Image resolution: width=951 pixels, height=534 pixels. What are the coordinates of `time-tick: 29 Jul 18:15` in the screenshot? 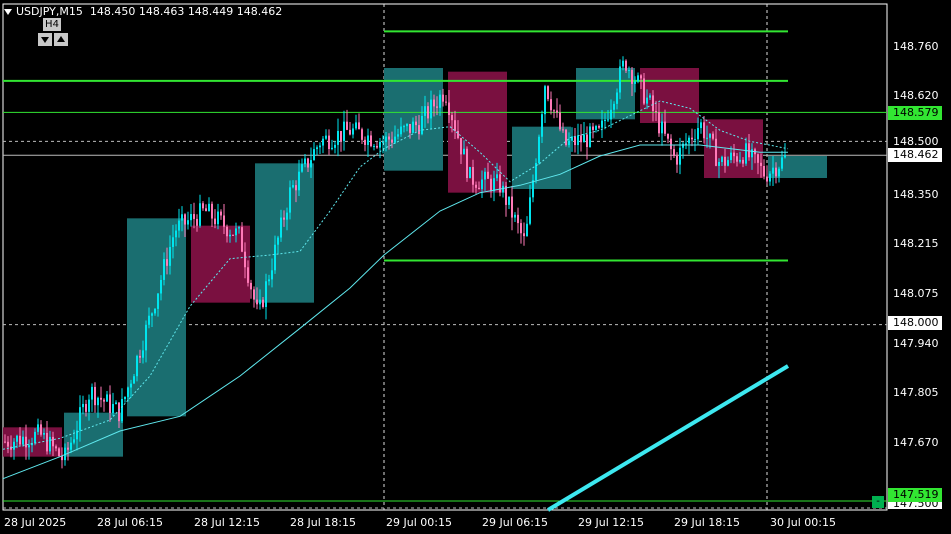 It's located at (707, 522).